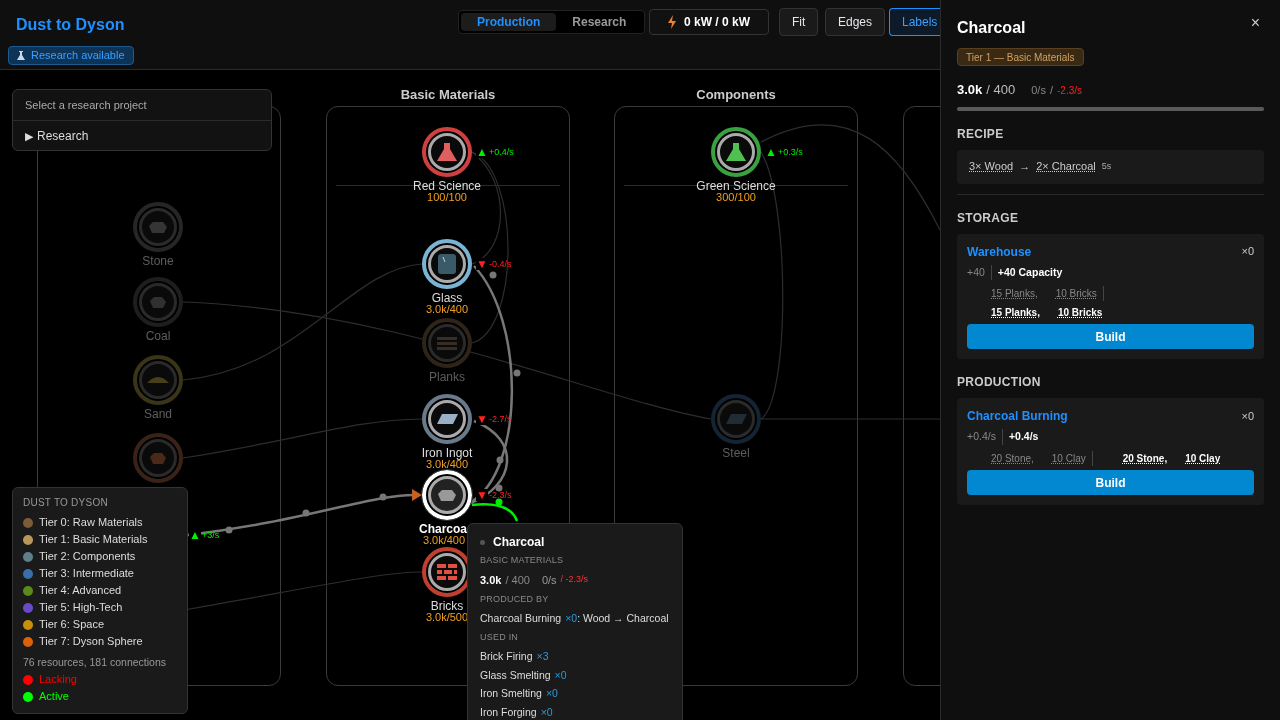 The width and height of the screenshot is (1280, 720). I want to click on amount-value: 3.0k, so click(970, 90).